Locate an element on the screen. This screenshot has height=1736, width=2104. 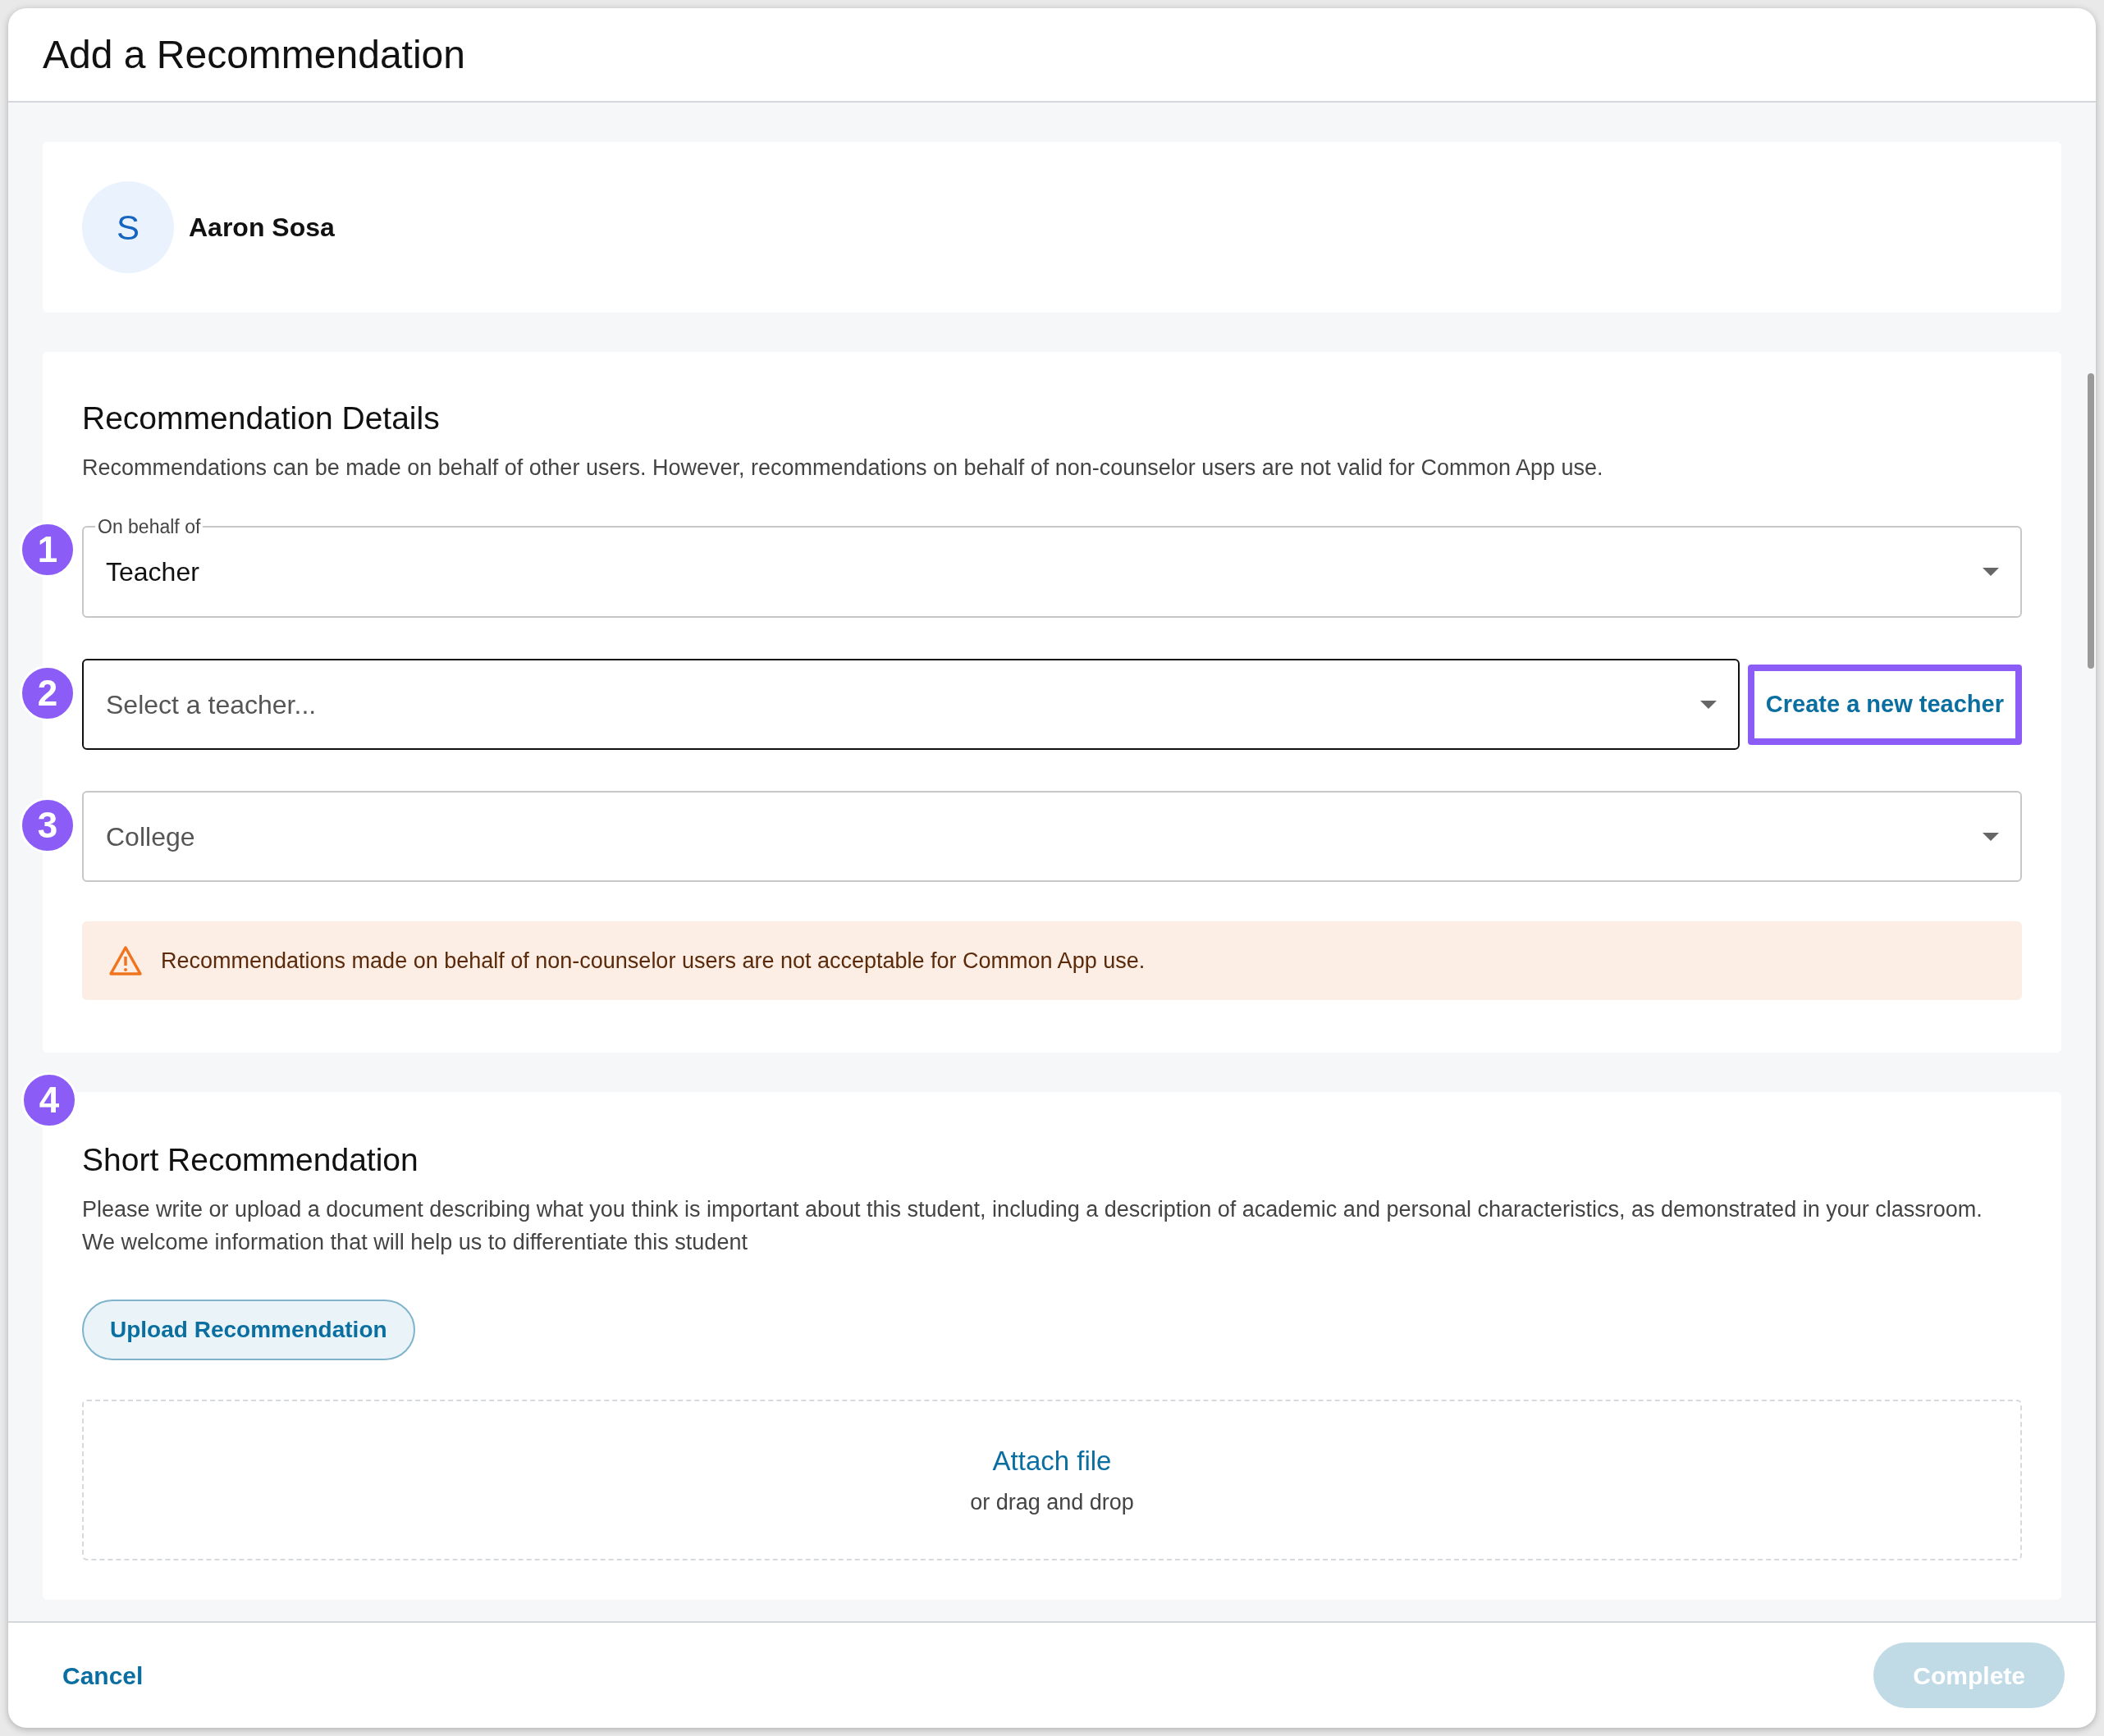
step-number-badge: 4 is located at coordinates (49, 1100).